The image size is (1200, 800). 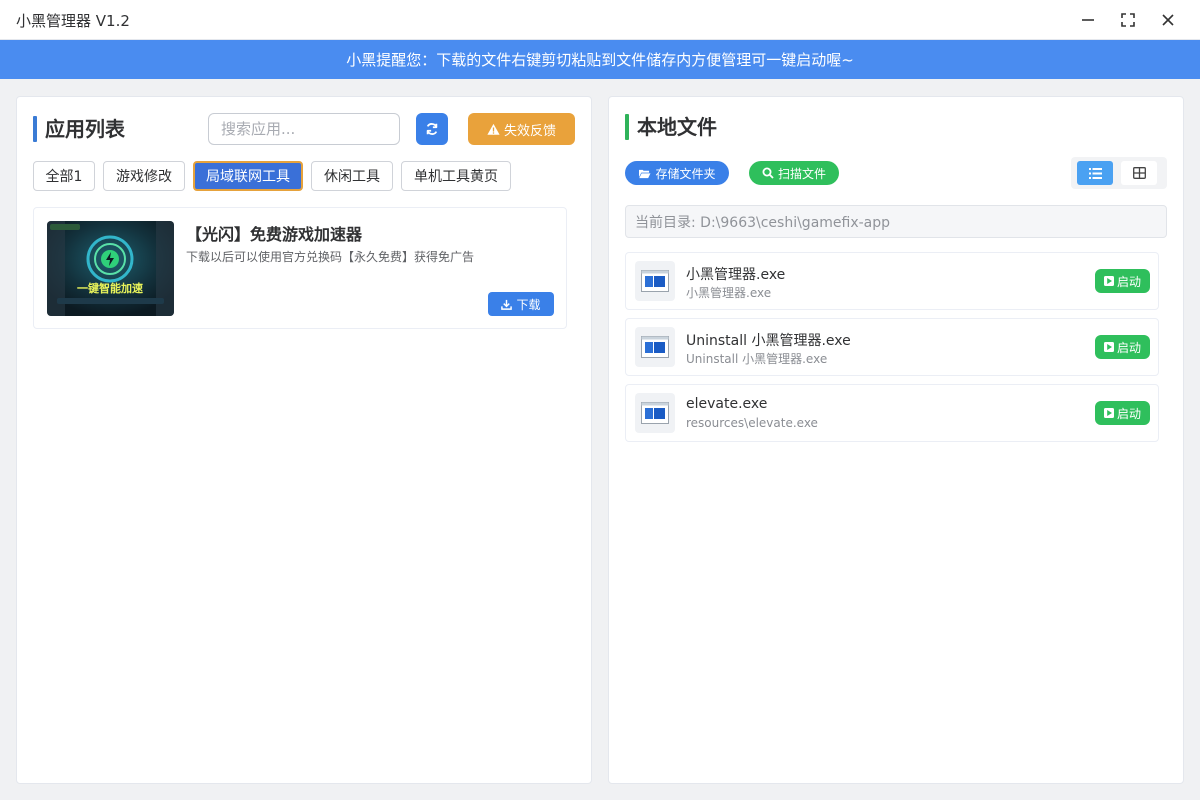 What do you see at coordinates (768, 341) in the screenshot?
I see `file-name: Uninstall 小黑管理器.exe` at bounding box center [768, 341].